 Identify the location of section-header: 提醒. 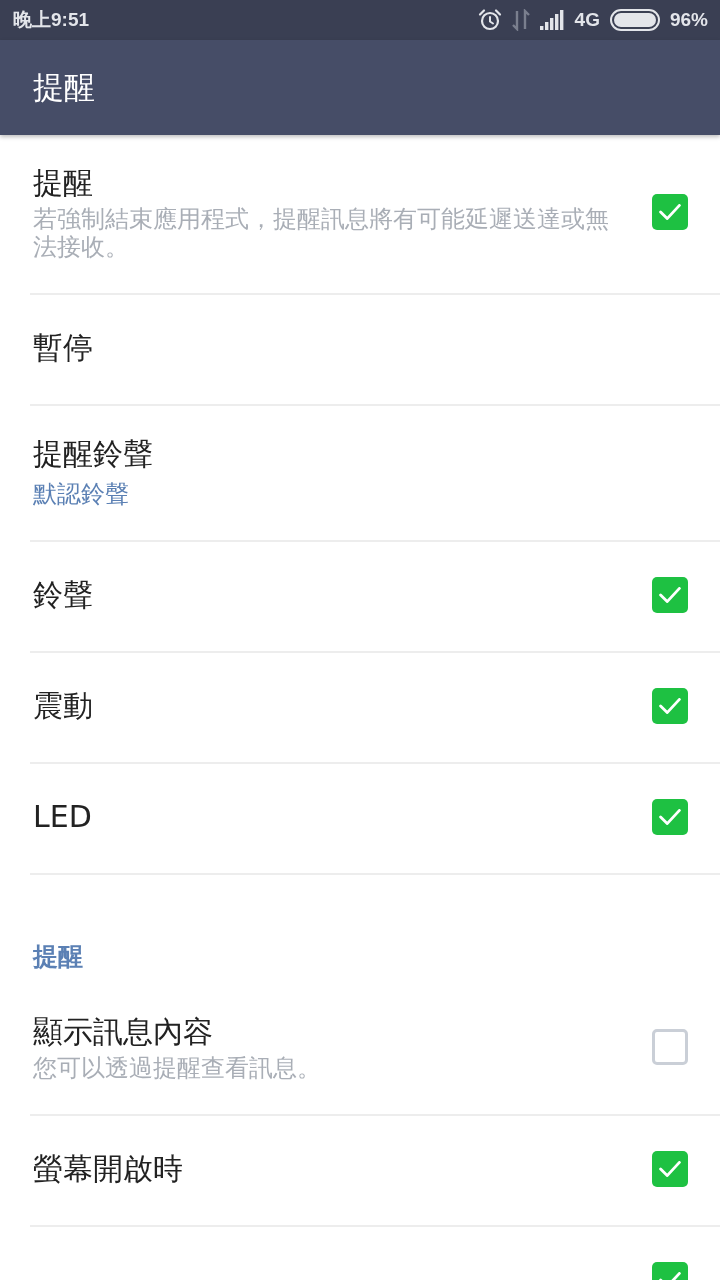
(58, 957).